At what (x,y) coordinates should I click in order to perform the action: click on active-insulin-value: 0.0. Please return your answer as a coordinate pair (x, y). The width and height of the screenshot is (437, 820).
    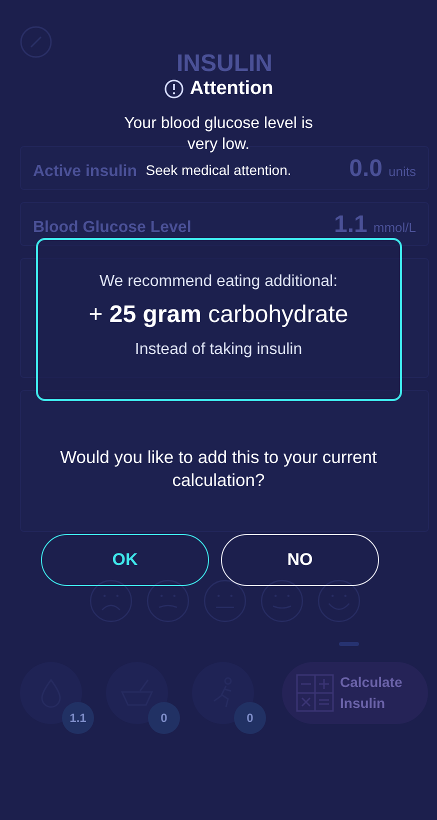
    Looking at the image, I should click on (366, 169).